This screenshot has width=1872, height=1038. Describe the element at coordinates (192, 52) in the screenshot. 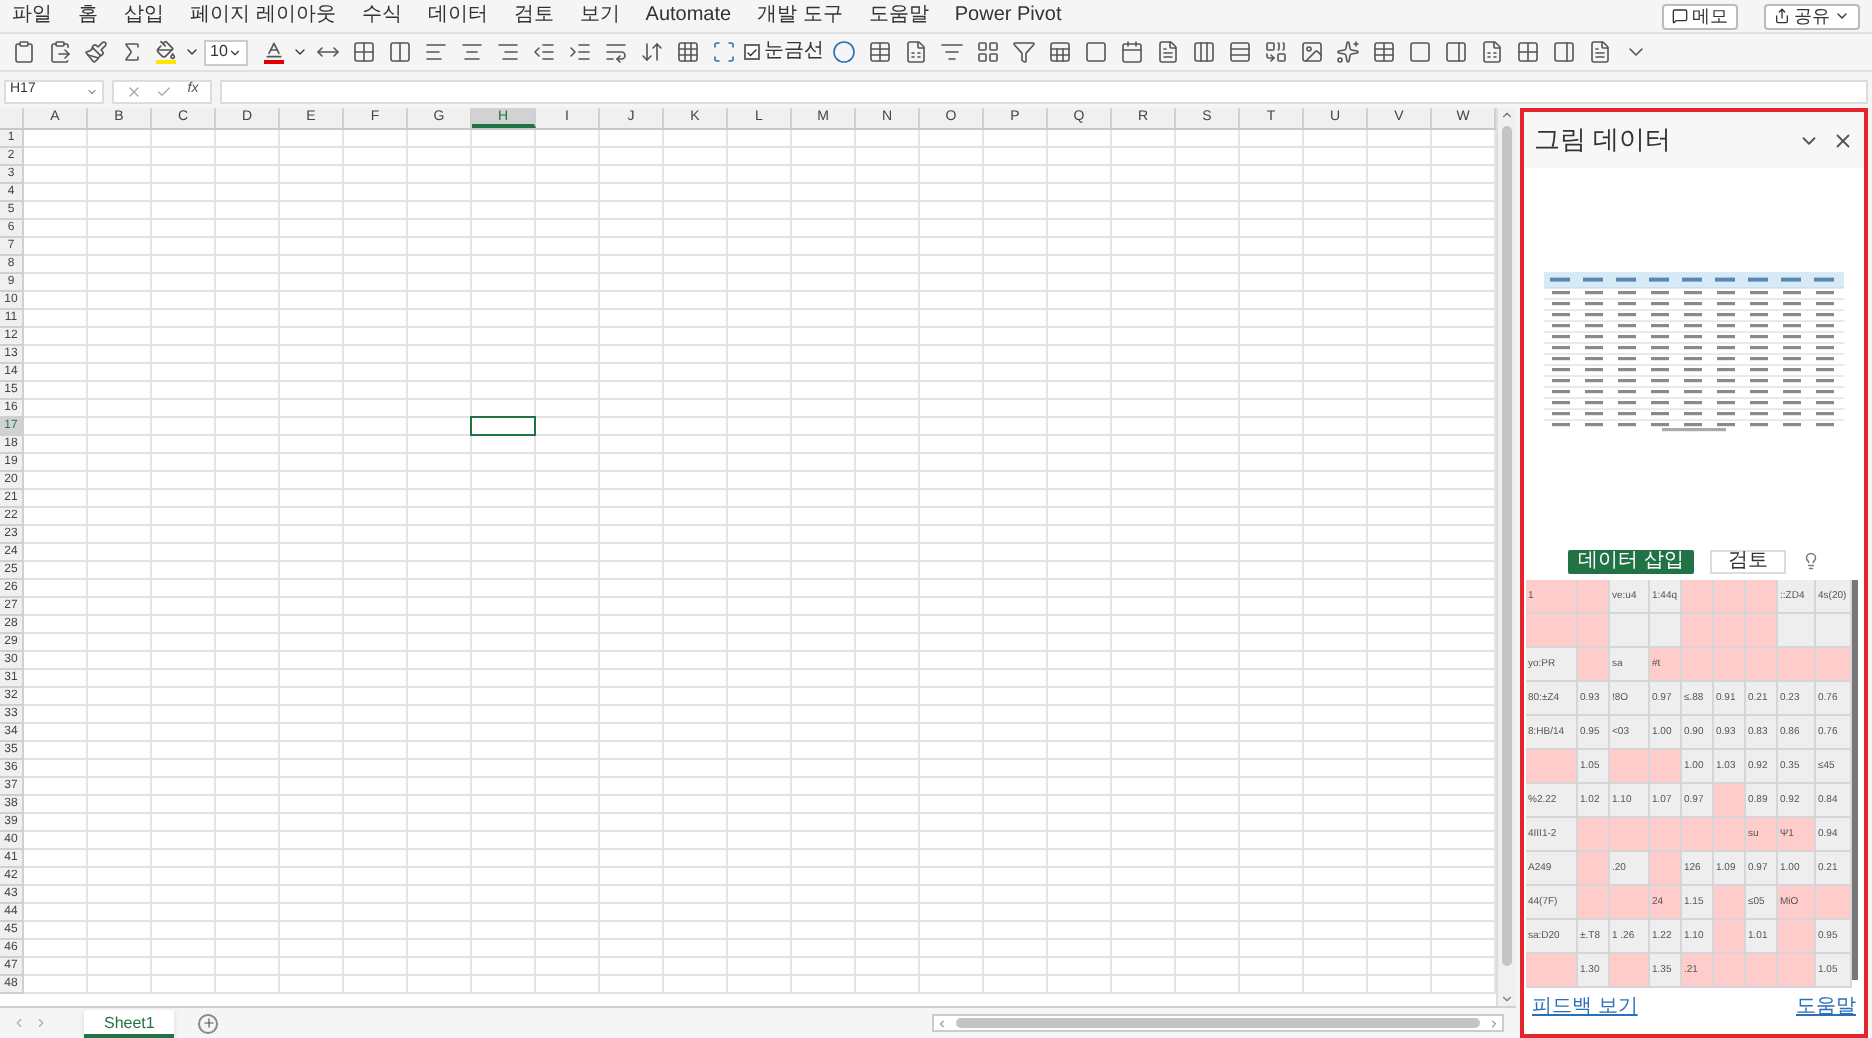

I see `caret-icon` at that location.